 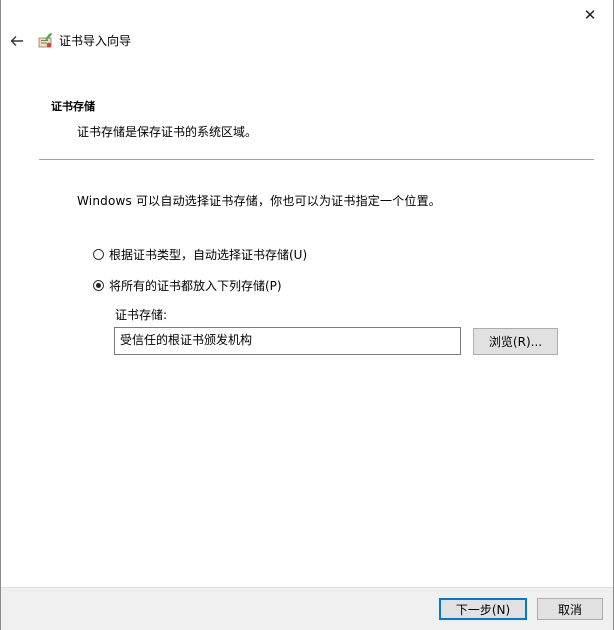 What do you see at coordinates (307, 42) in the screenshot?
I see `title-bar: 证书导入向导` at bounding box center [307, 42].